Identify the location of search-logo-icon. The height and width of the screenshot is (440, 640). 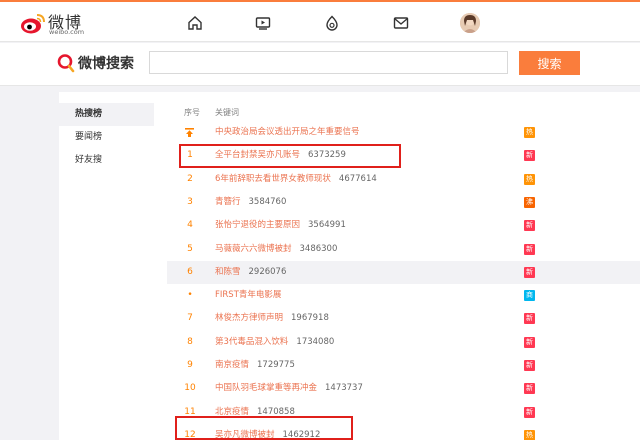
(66, 63).